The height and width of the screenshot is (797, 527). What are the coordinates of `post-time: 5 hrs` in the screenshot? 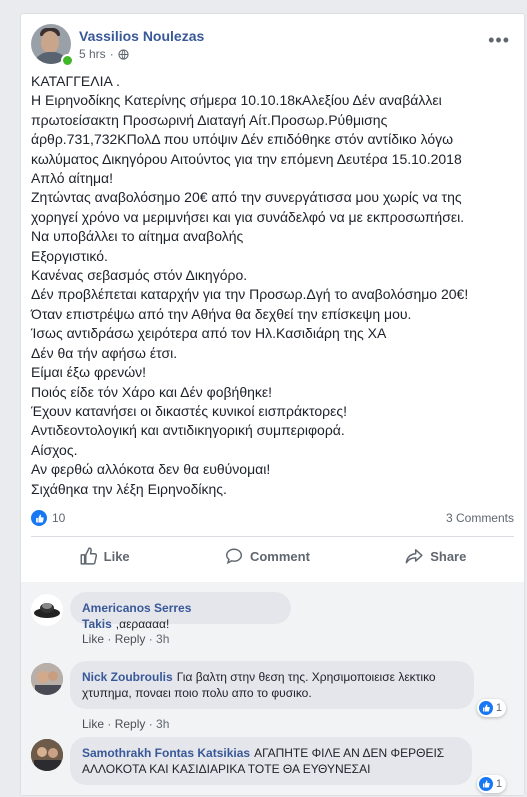 It's located at (92, 54).